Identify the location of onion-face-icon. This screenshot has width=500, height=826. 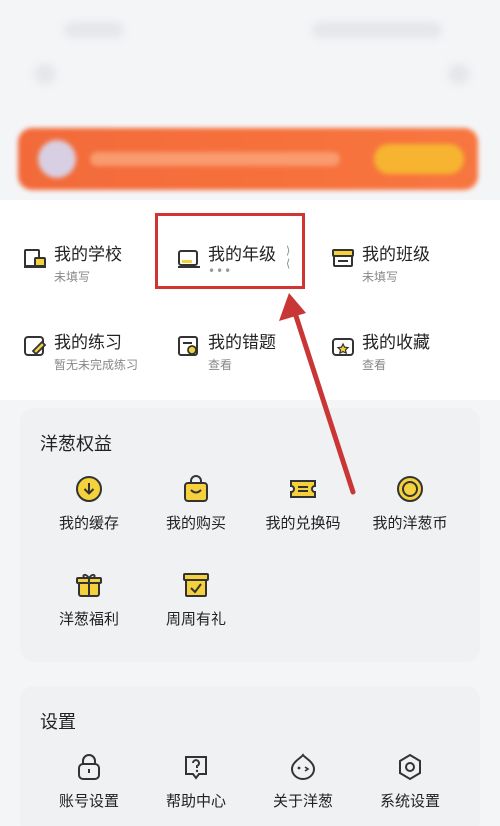
(303, 766).